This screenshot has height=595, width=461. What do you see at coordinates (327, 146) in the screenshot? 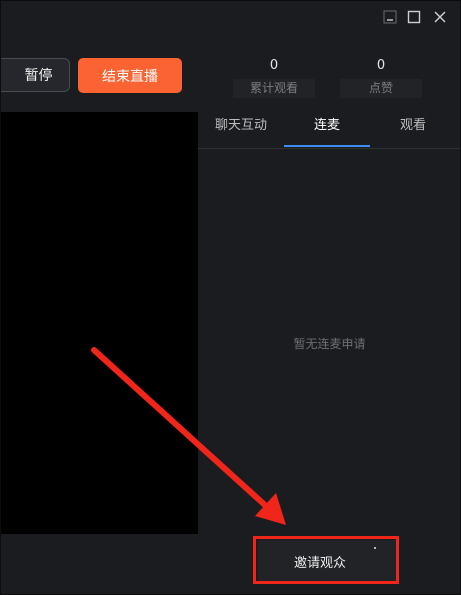
I see `active-tab-indicator` at bounding box center [327, 146].